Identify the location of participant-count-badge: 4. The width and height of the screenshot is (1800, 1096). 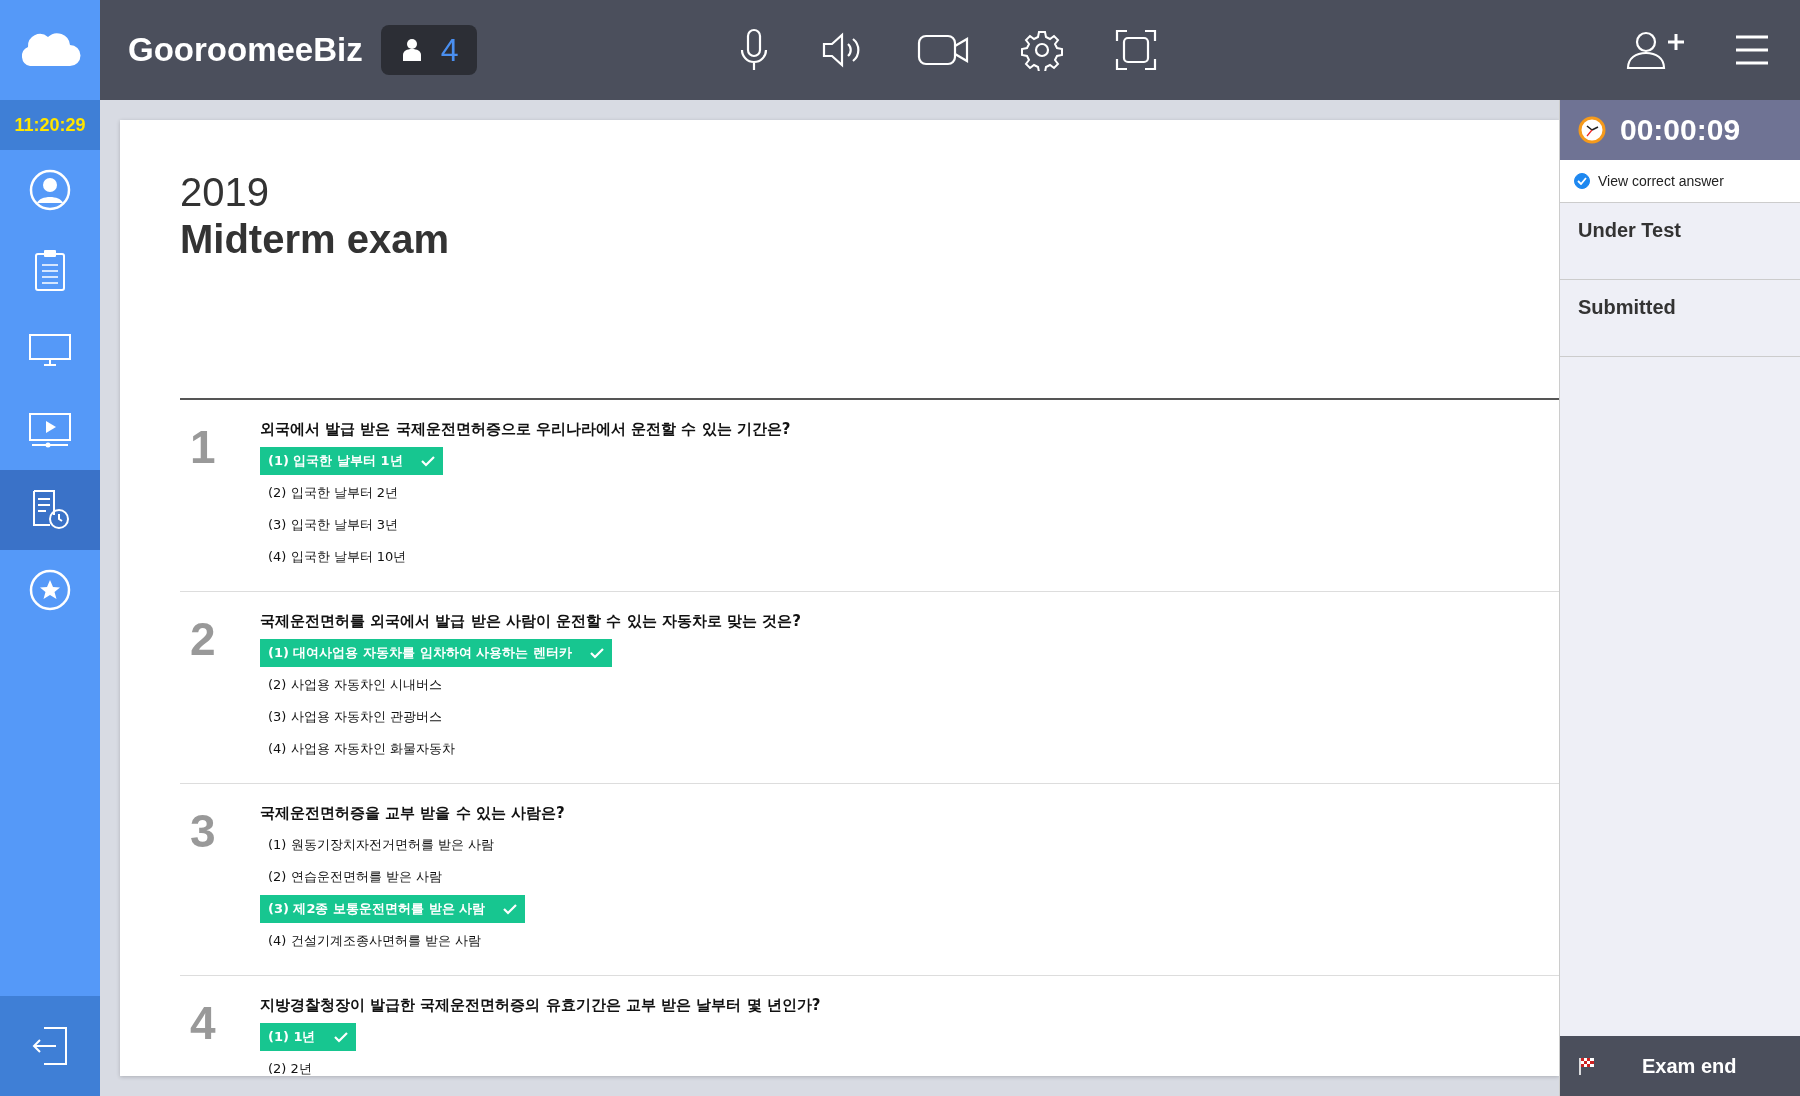
(428, 50).